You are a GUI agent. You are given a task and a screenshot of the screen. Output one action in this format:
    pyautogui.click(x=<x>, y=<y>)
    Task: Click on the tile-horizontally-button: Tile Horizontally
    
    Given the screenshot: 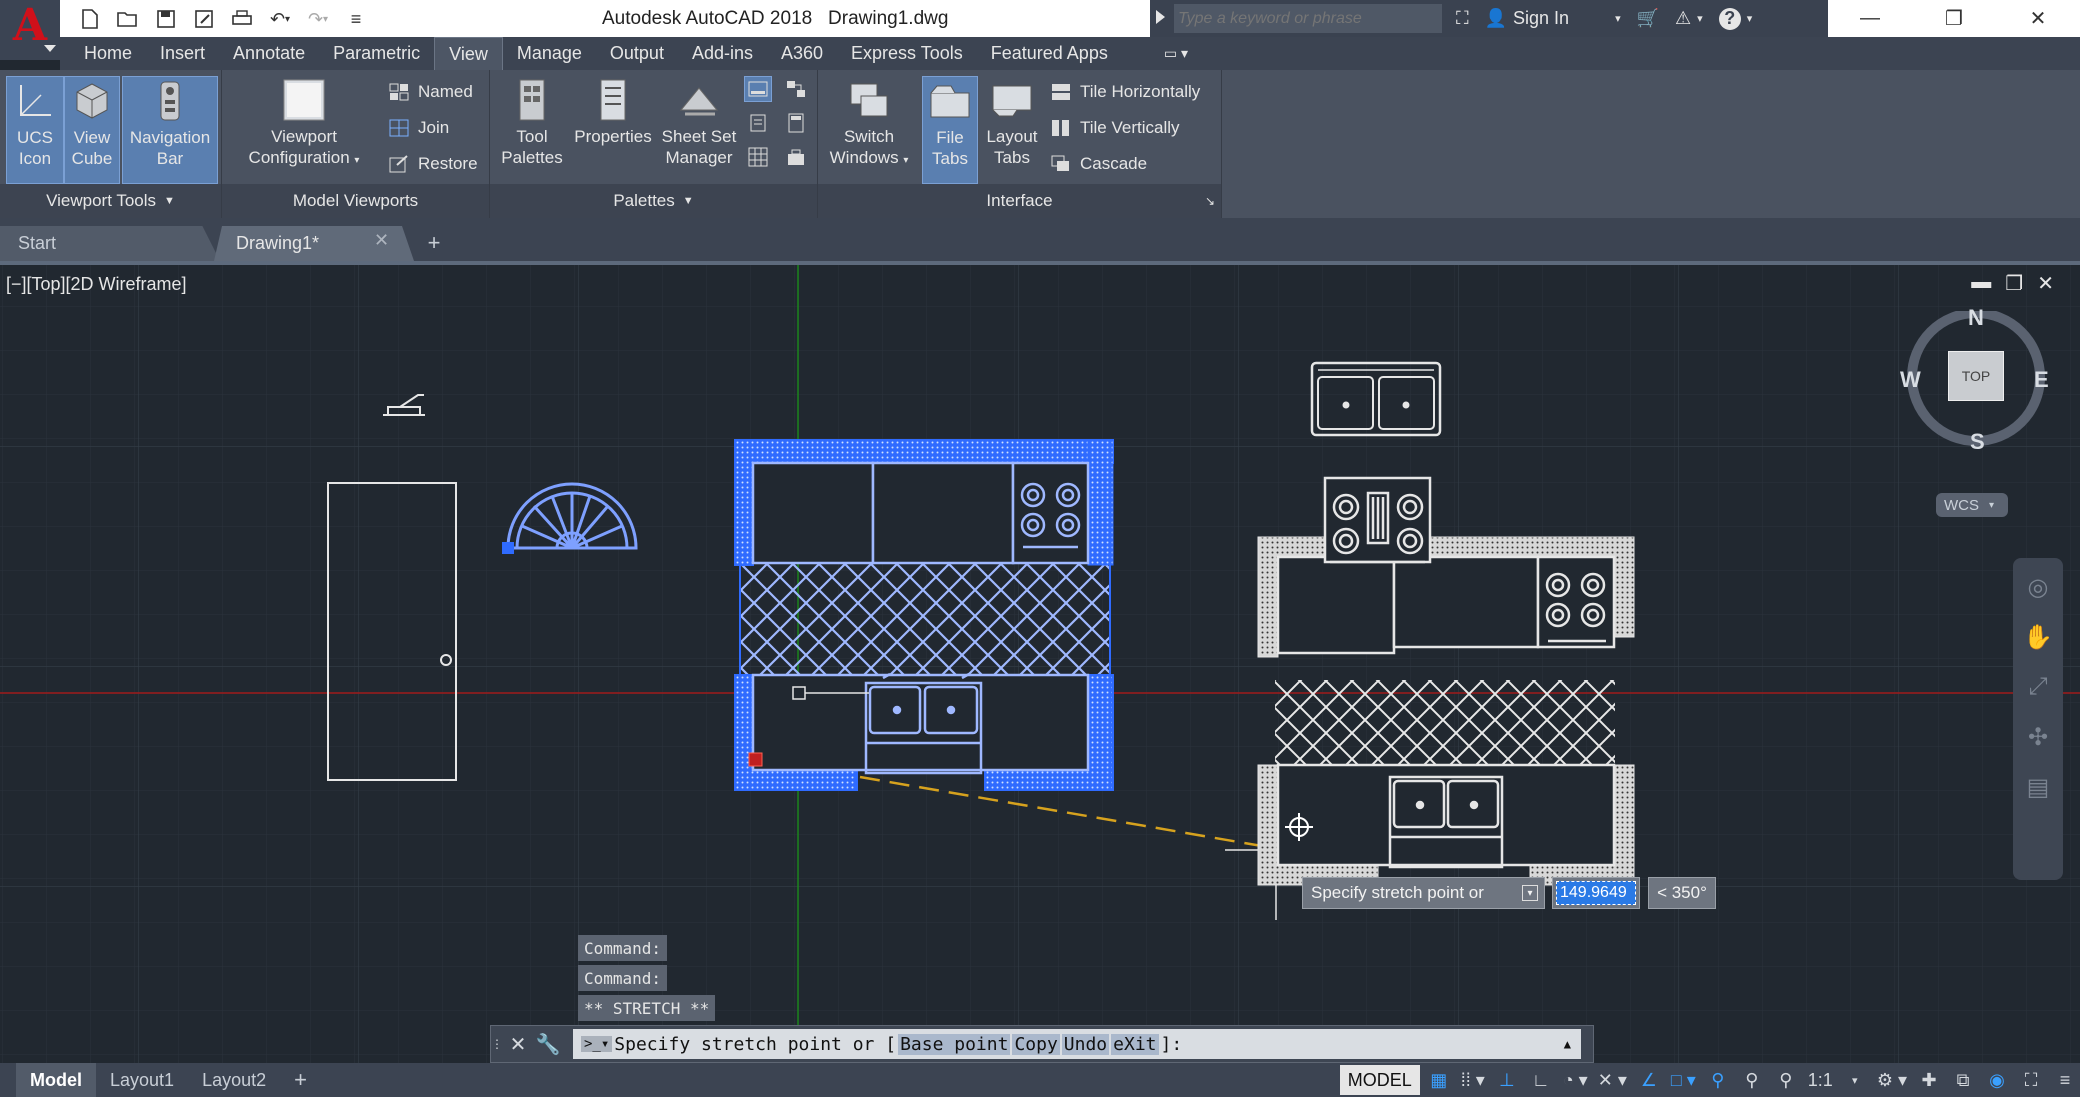 What is the action you would take?
    pyautogui.click(x=1125, y=92)
    